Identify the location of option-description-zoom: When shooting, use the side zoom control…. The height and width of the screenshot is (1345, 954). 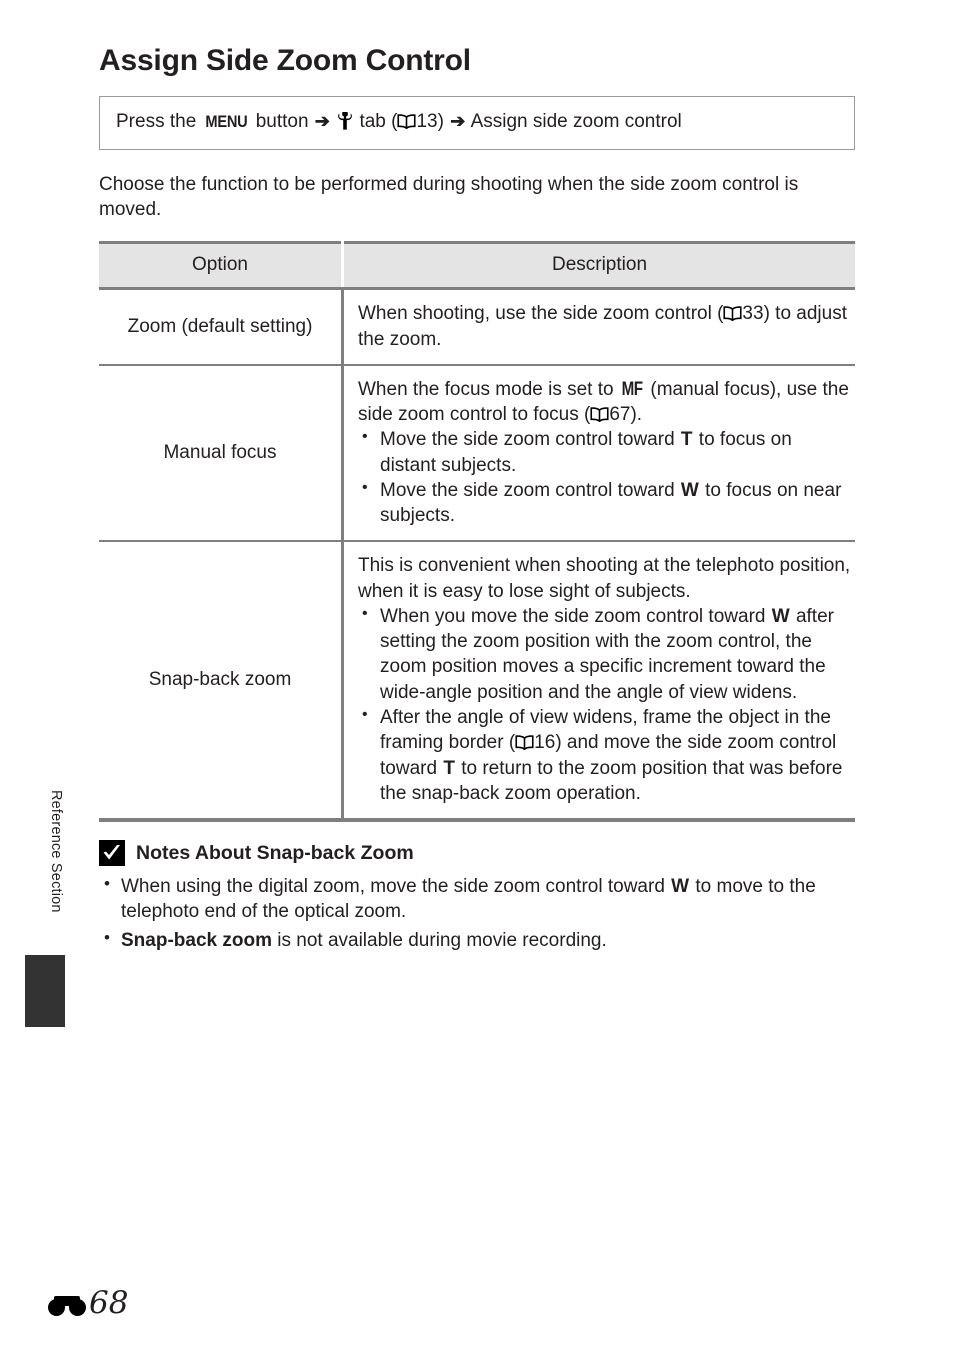
(598, 327).